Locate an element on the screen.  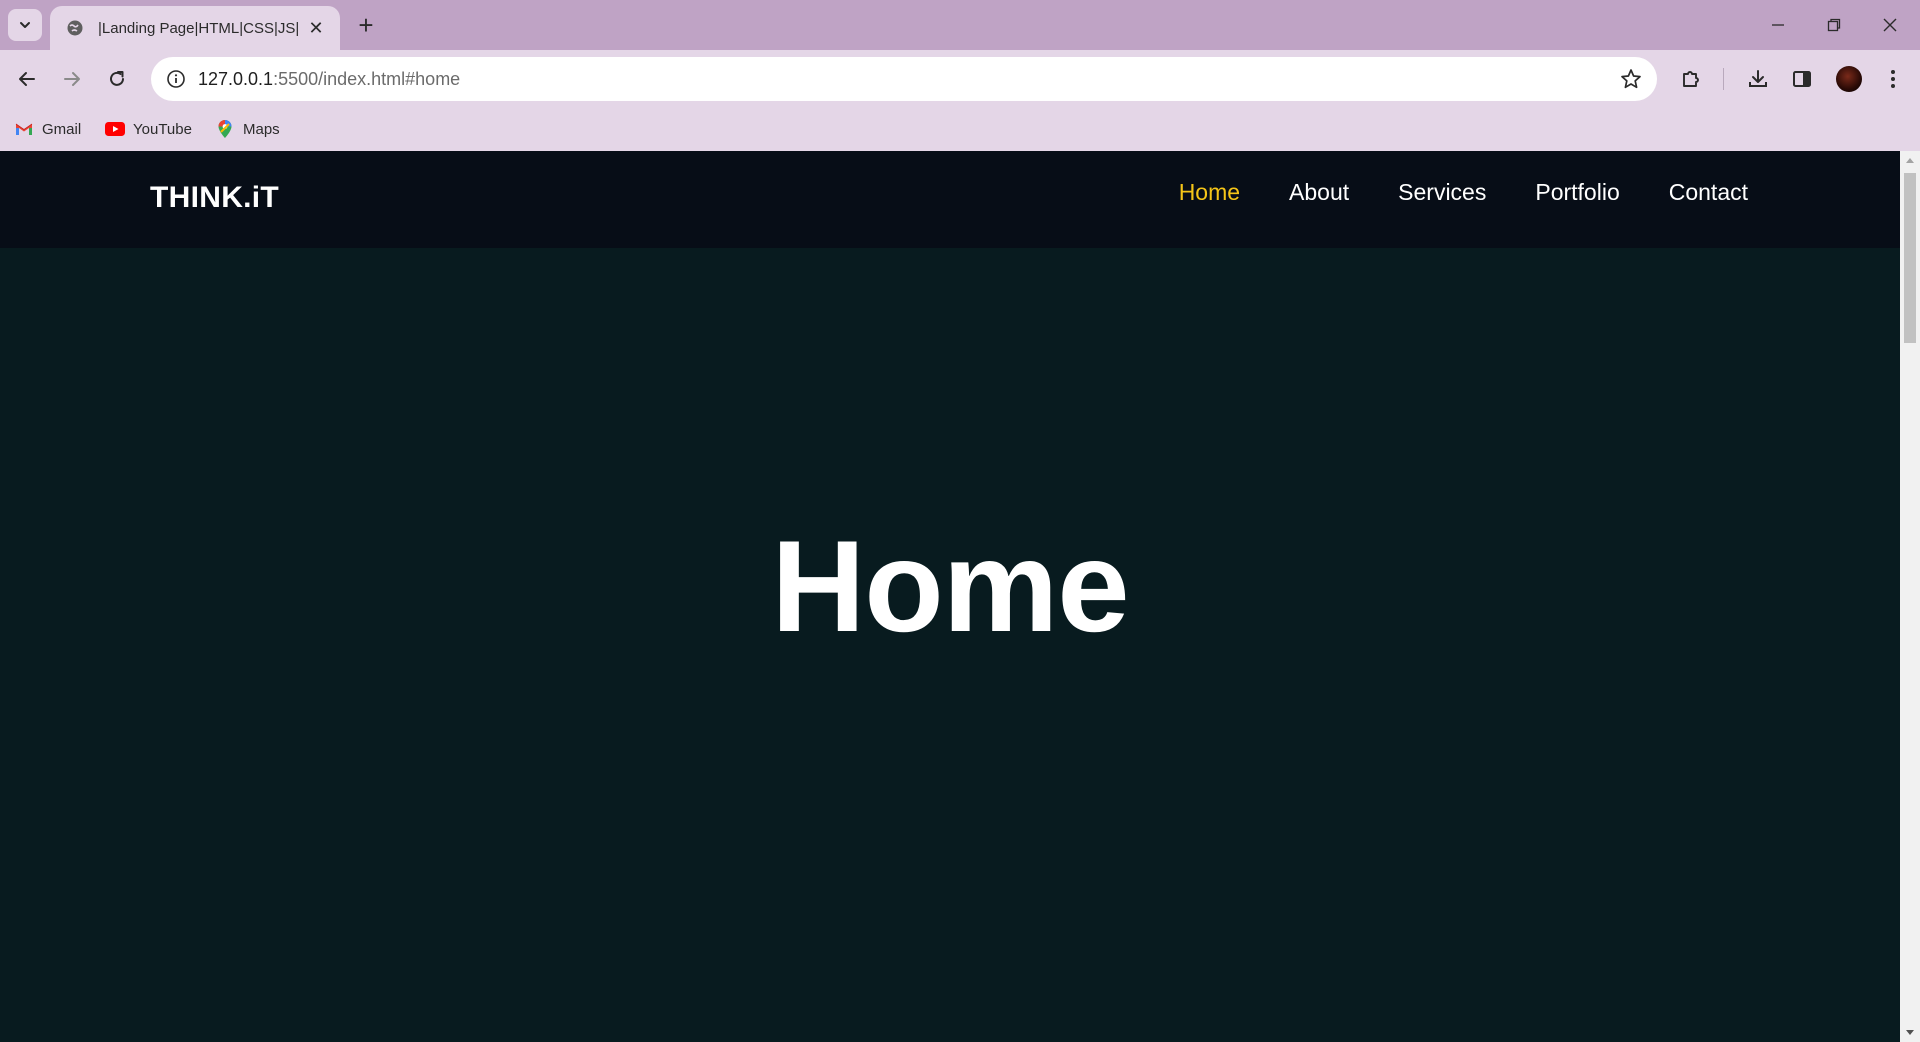
url-path: :5500/index.html#home is located at coordinates (367, 78).